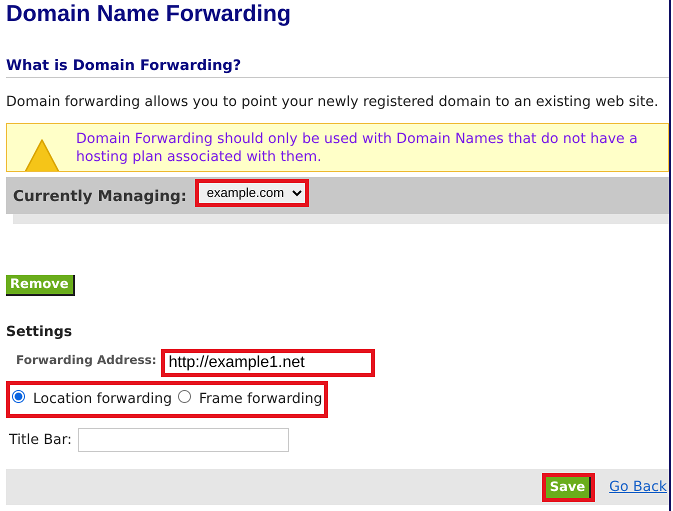  I want to click on go-back-link: Go Back, so click(638, 487).